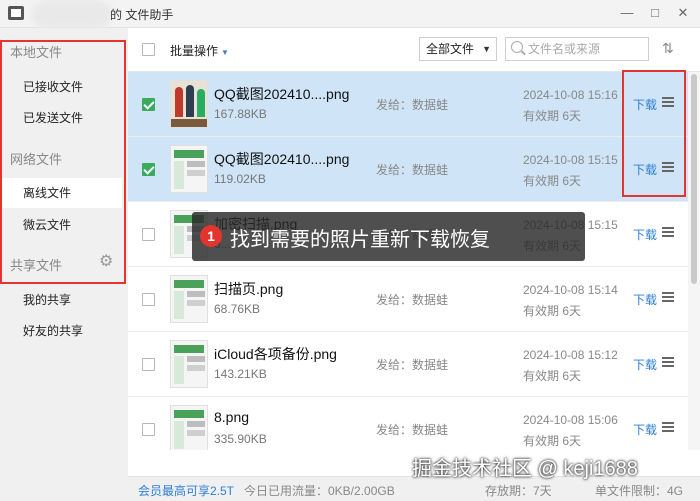  What do you see at coordinates (570, 95) in the screenshot?
I see `file-date: 2024-10-08 15:16` at bounding box center [570, 95].